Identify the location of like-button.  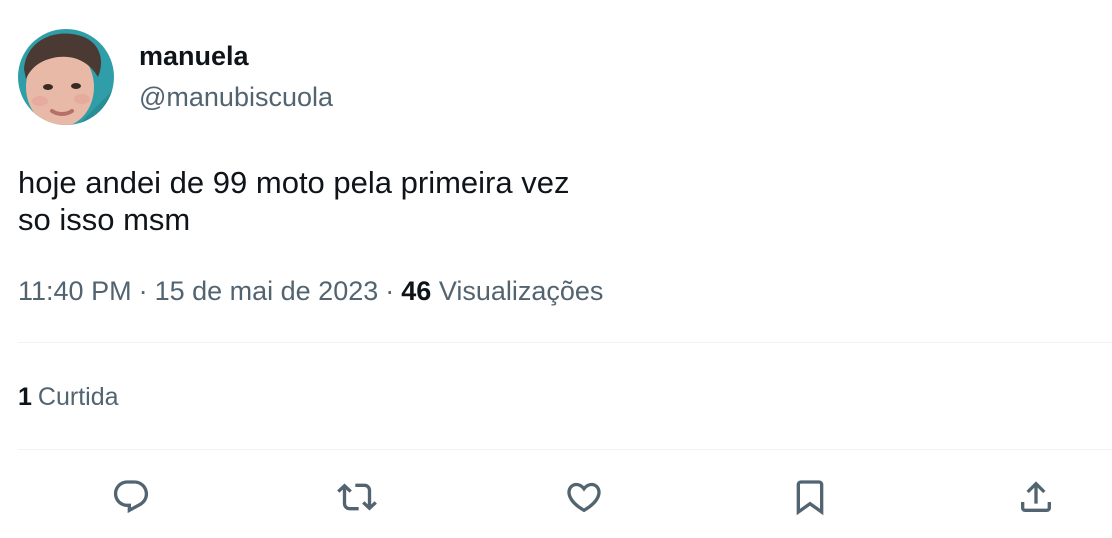
(584, 497).